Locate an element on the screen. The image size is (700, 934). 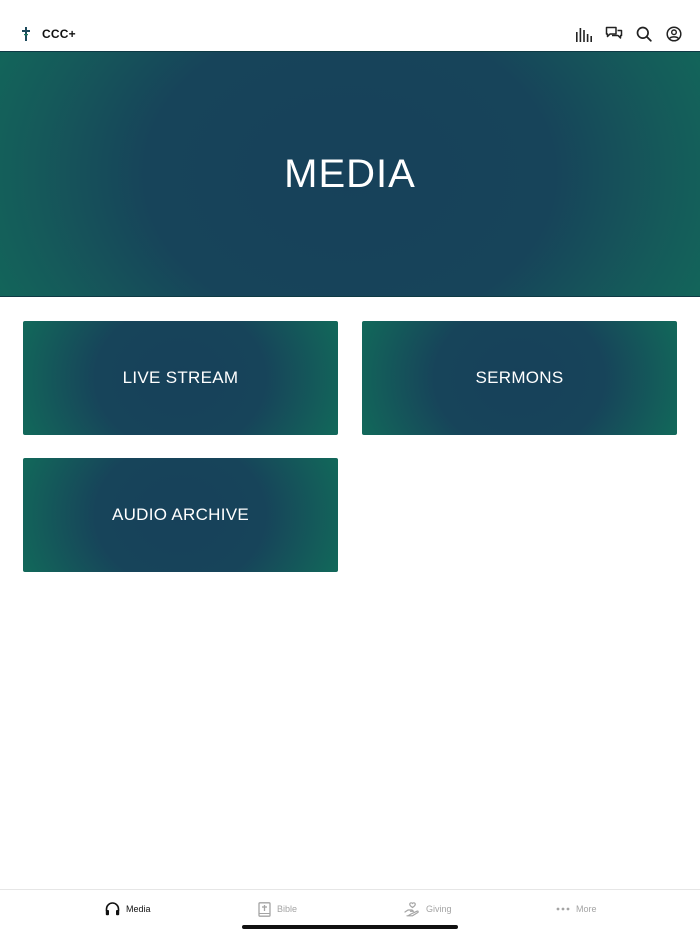
tile-label: AUDIO ARCHIVE is located at coordinates (180, 514).